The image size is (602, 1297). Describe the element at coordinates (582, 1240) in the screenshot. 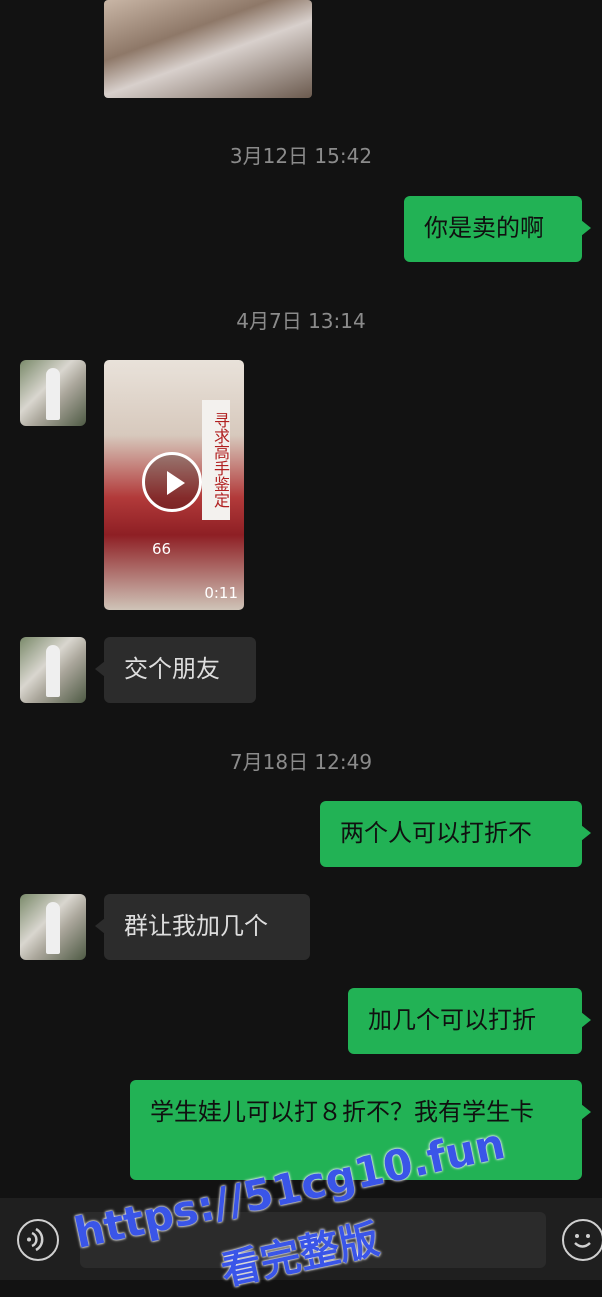

I see `emoji-icon` at that location.